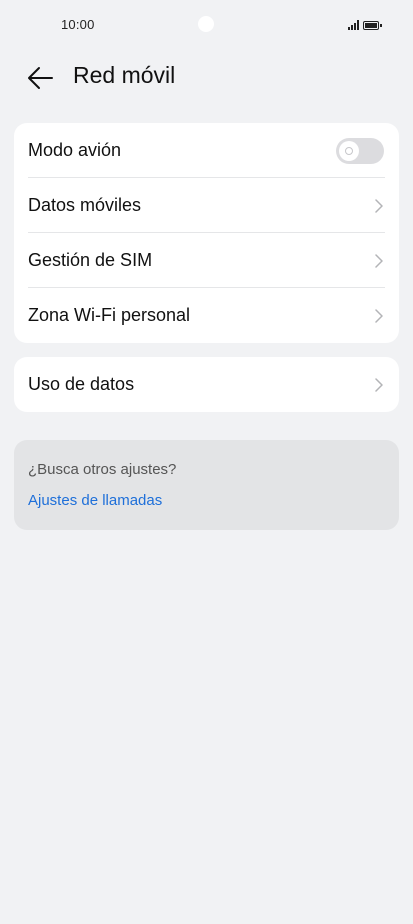  Describe the element at coordinates (372, 25) in the screenshot. I see `battery-icon` at that location.